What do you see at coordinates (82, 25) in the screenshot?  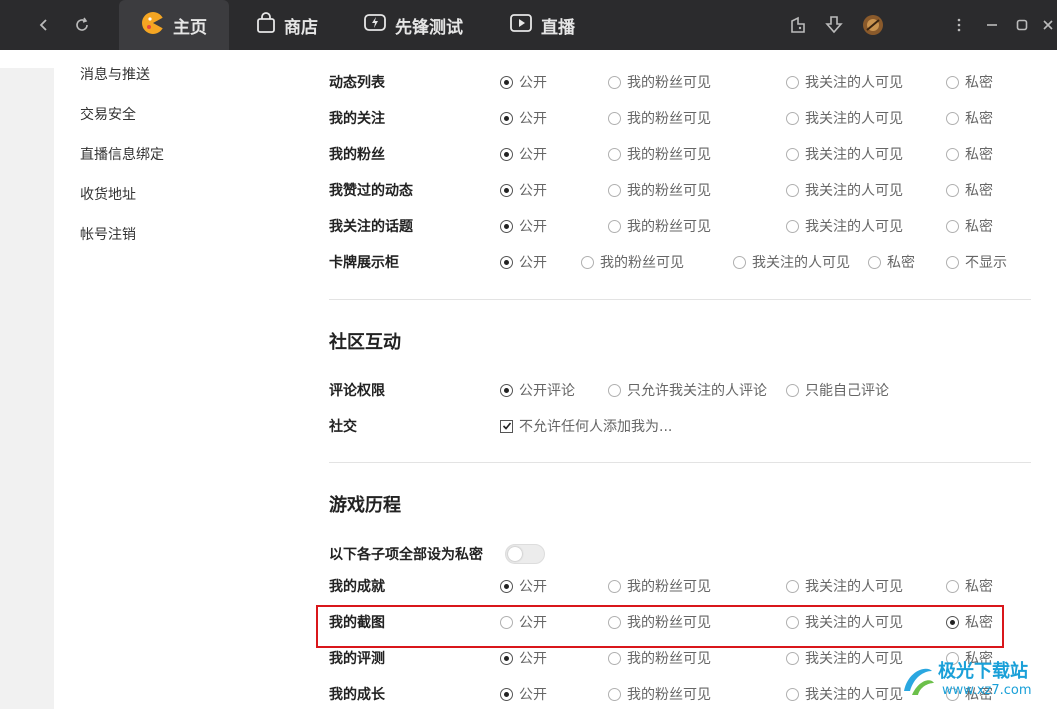 I see `refresh-icon` at bounding box center [82, 25].